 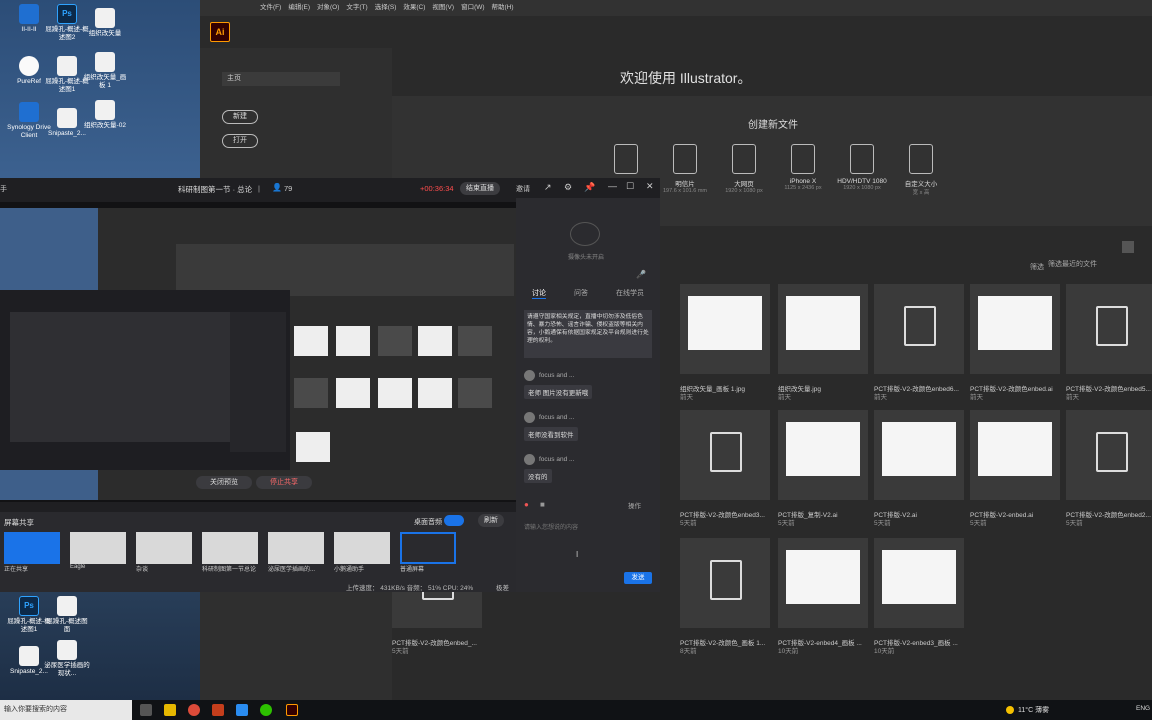 I want to click on open-button: 打开, so click(x=240, y=141).